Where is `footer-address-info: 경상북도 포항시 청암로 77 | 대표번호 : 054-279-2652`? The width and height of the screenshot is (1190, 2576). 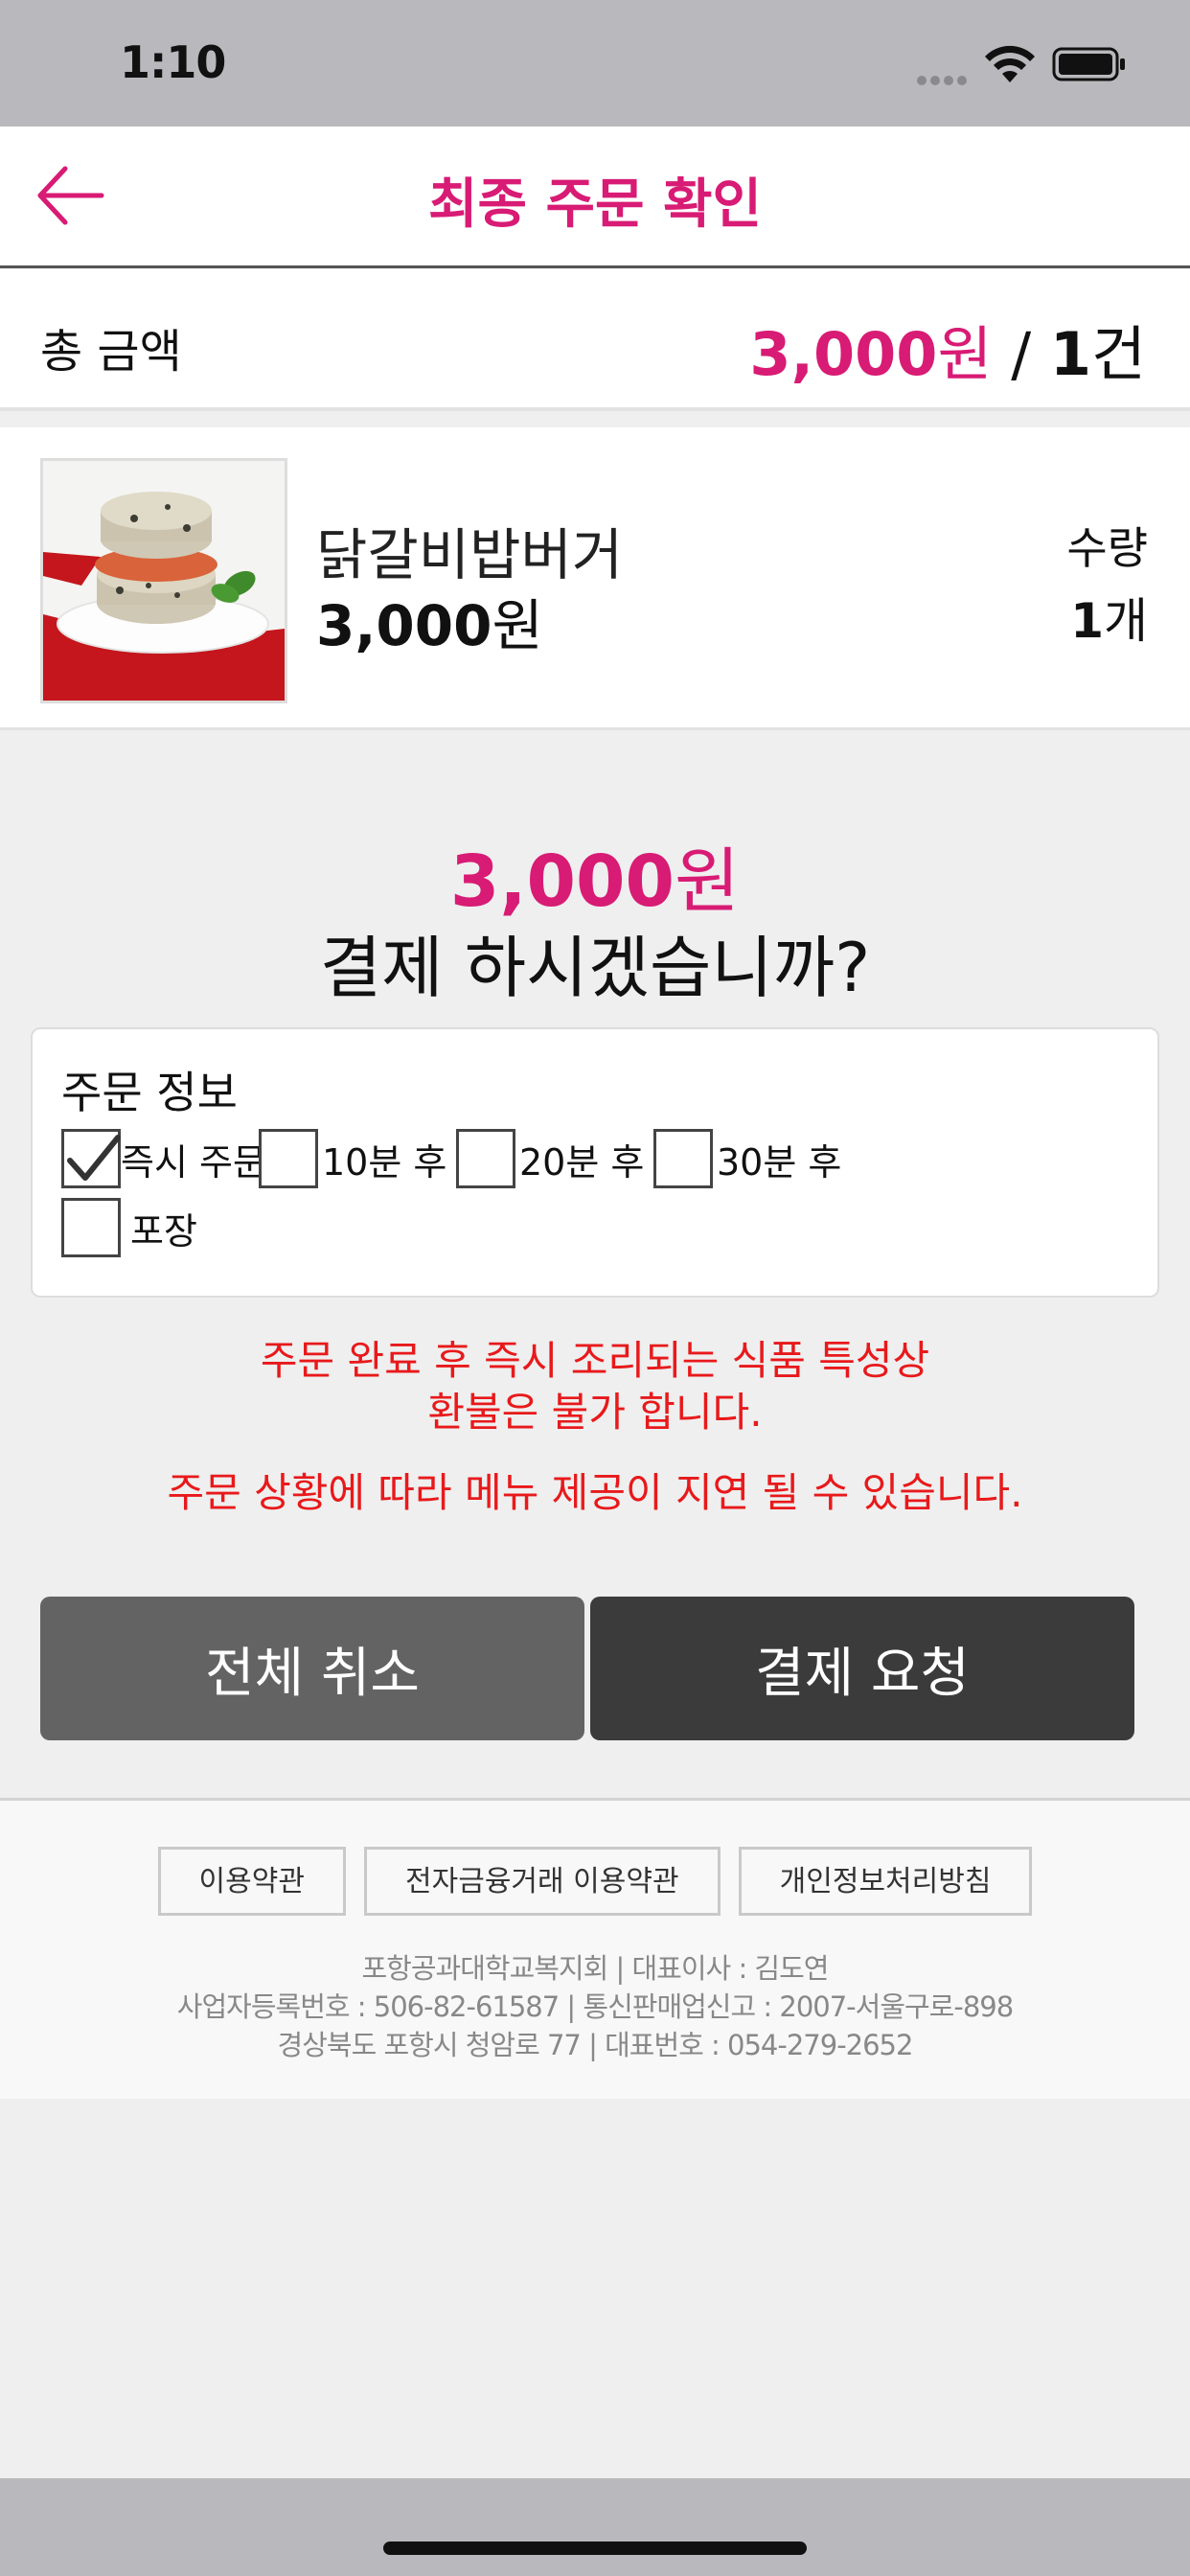
footer-address-info: 경상북도 포항시 청암로 77 | 대표번호 : 054-279-2652 is located at coordinates (595, 2045).